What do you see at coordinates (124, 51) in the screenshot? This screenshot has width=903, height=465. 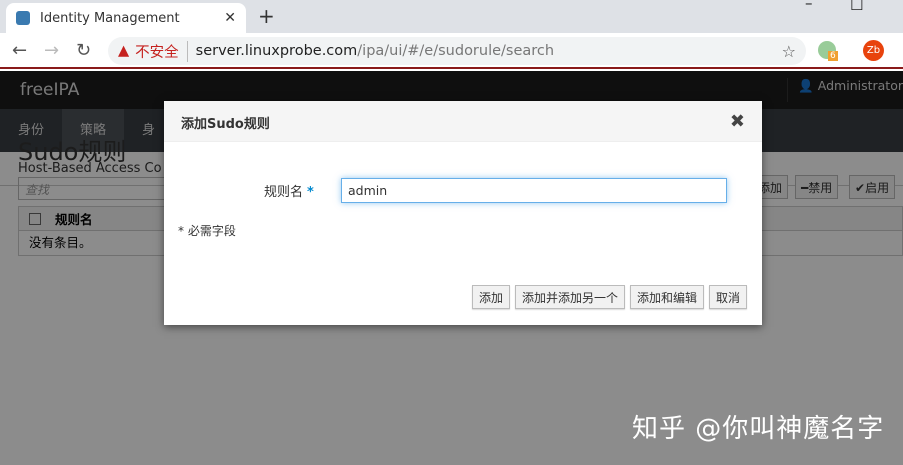 I see `warning-icon: ▲` at bounding box center [124, 51].